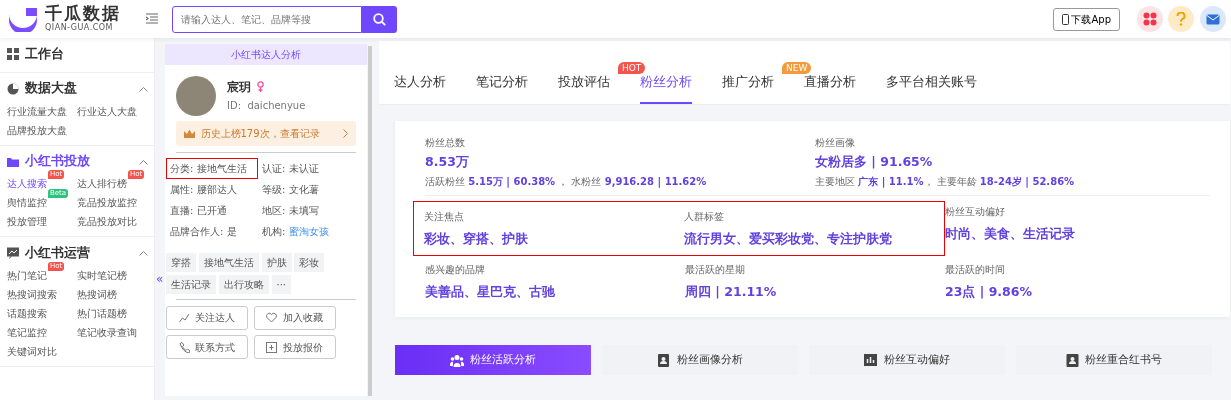 This screenshot has height=400, width=1231. What do you see at coordinates (370, 221) in the screenshot?
I see `scrollbar` at bounding box center [370, 221].